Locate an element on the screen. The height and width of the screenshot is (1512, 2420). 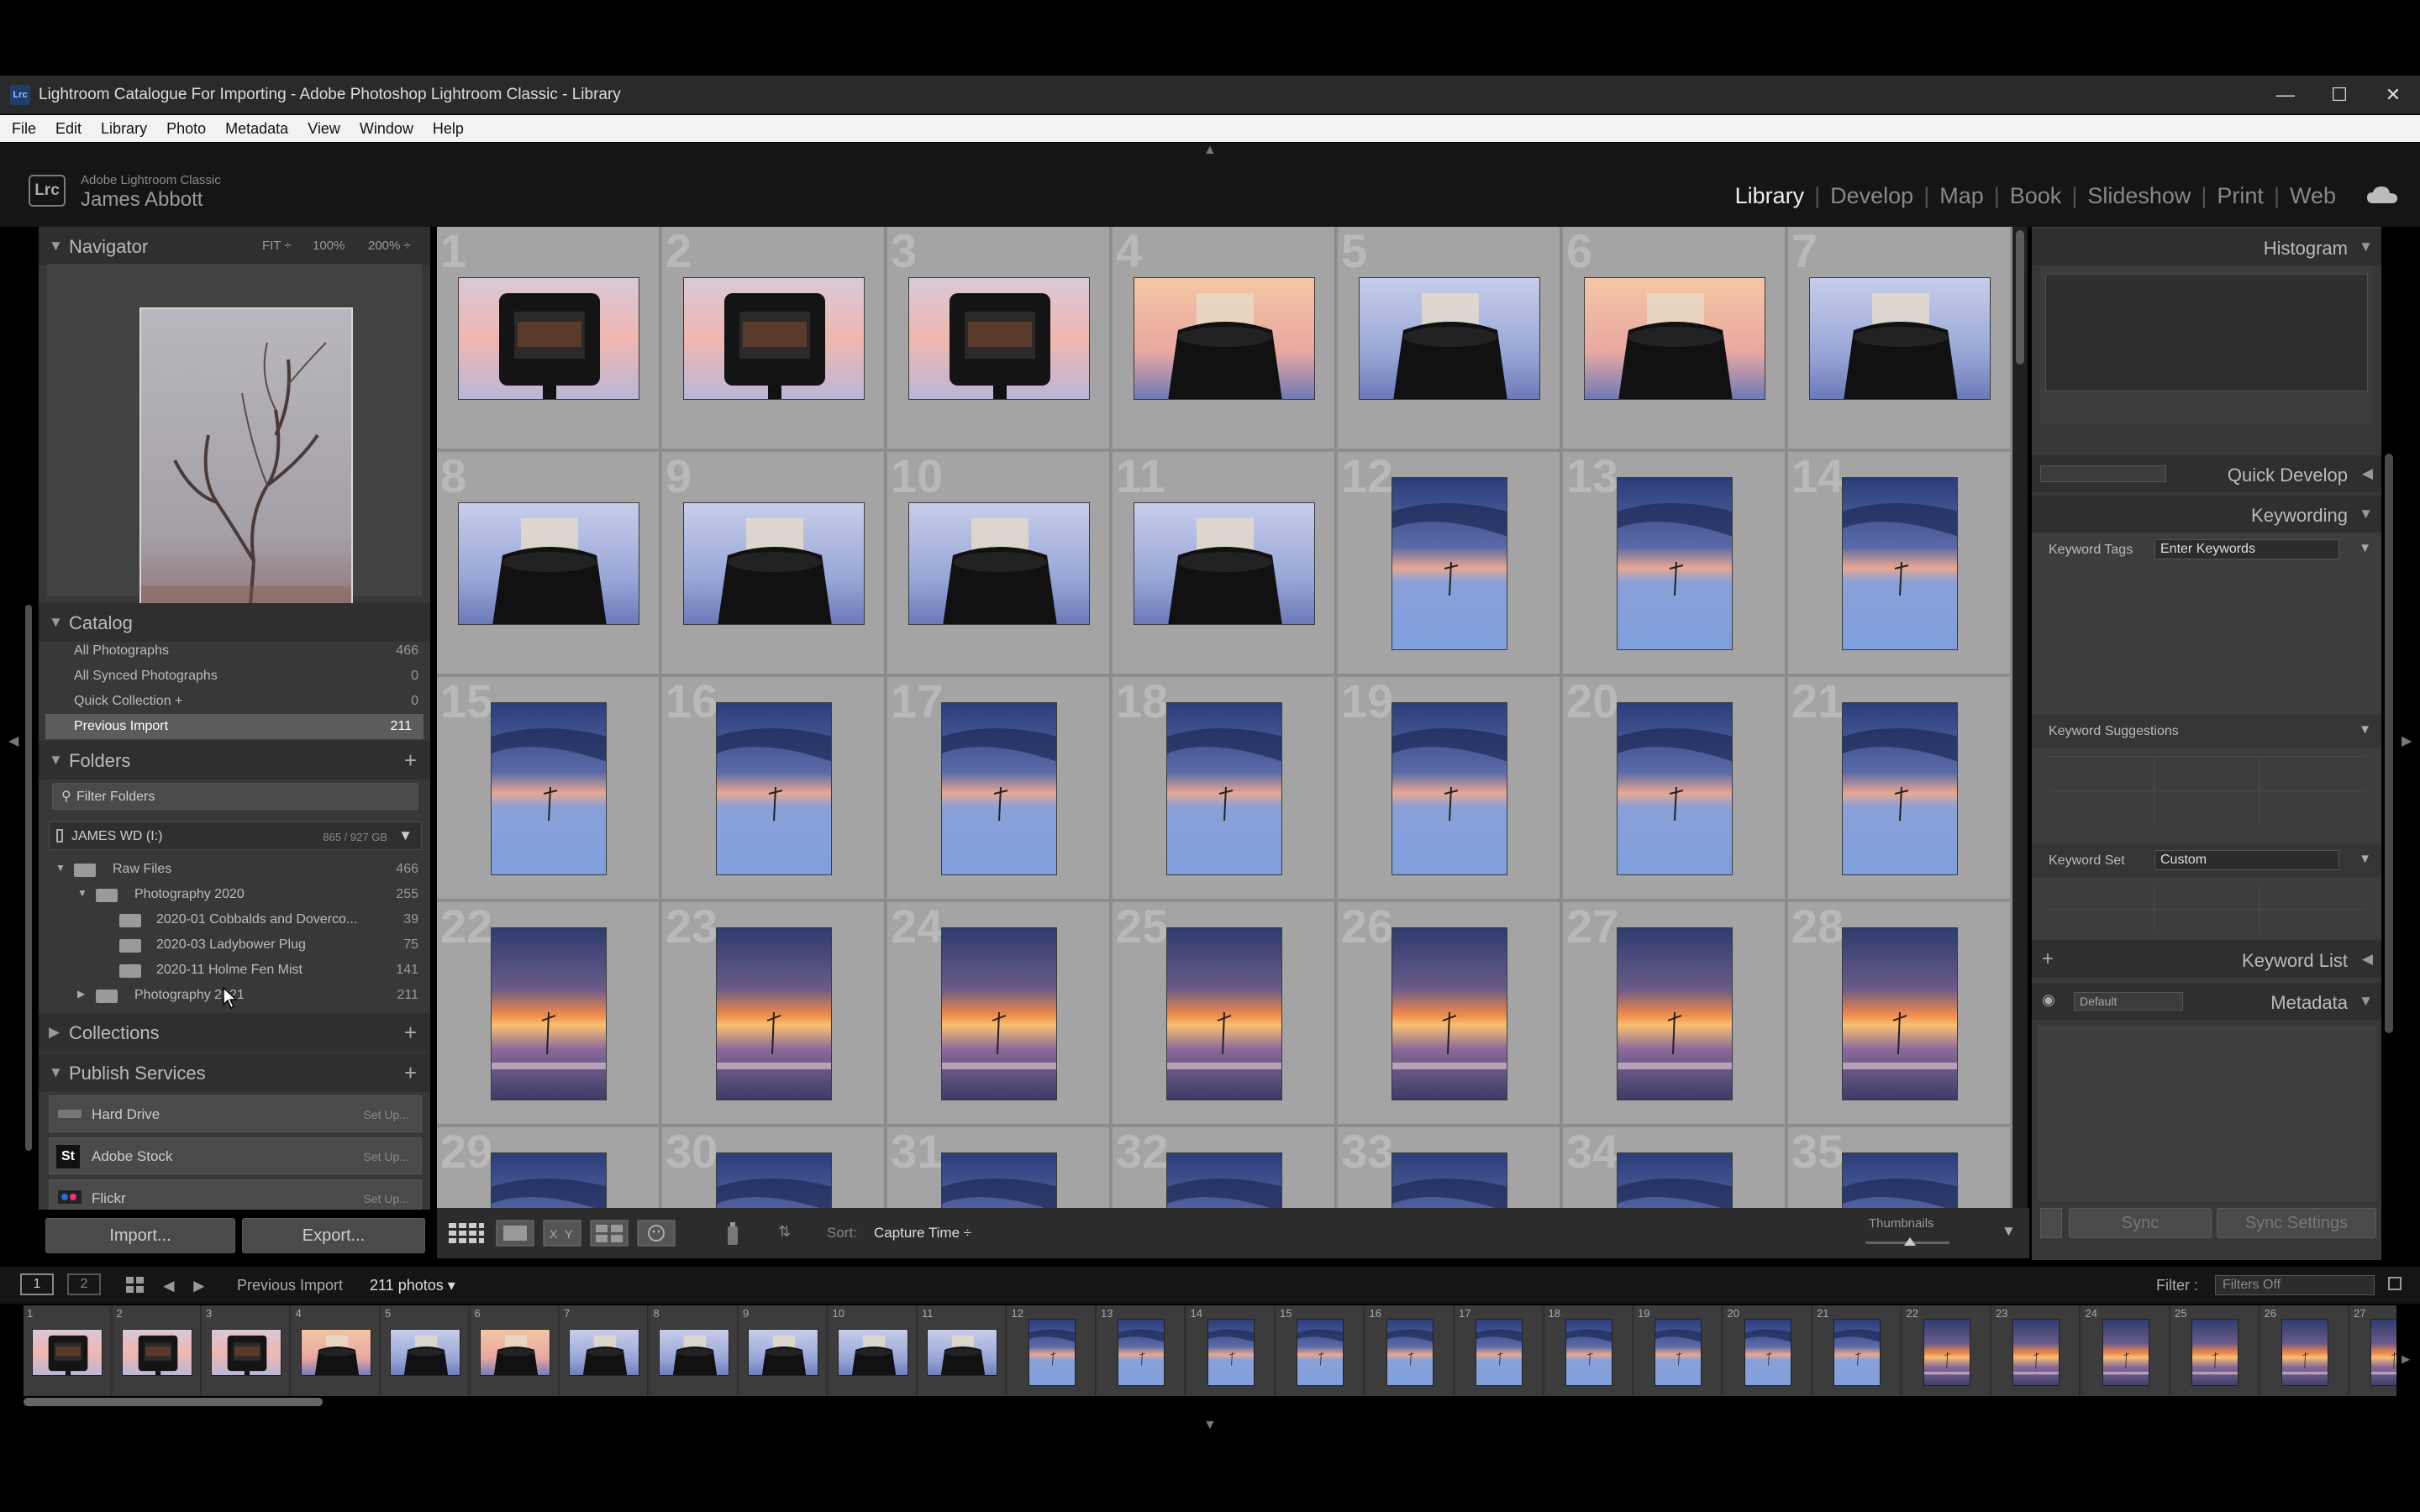
filmstrip-cell: 26 is located at coordinates (2304, 1350).